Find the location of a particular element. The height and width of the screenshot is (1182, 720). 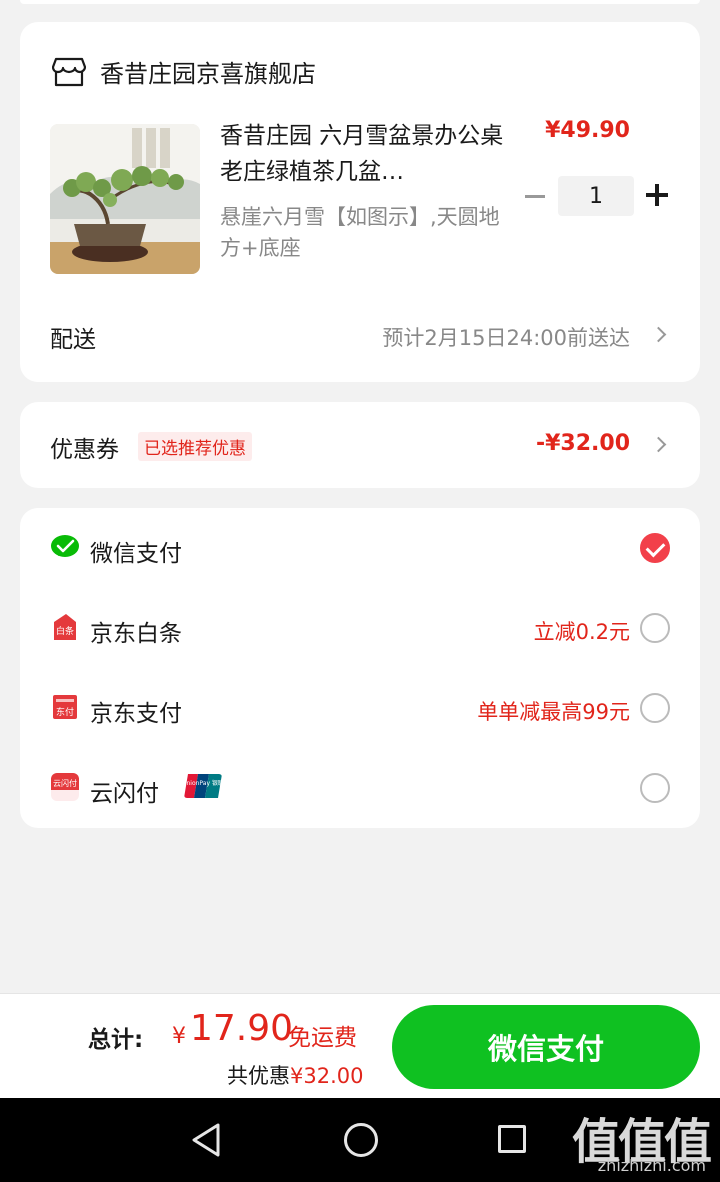

minus-icon is located at coordinates (535, 196).